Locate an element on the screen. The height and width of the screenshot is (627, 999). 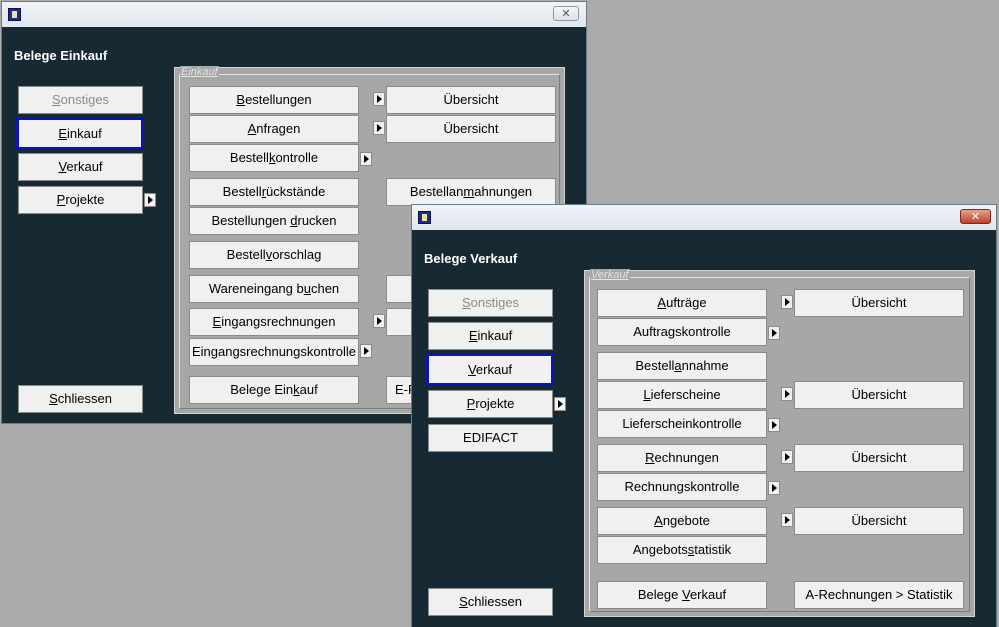
einkauf-window-heading: Belege Einkauf is located at coordinates (61, 55).